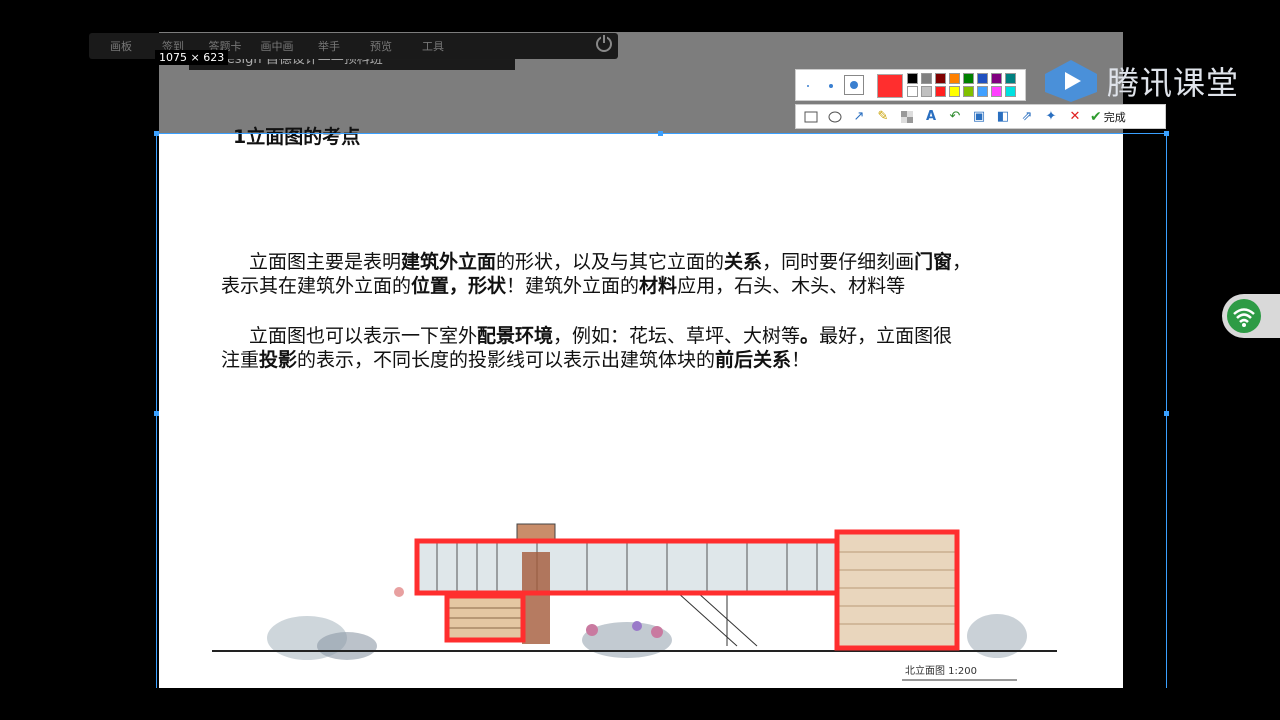  I want to click on pen-size-medium, so click(831, 86).